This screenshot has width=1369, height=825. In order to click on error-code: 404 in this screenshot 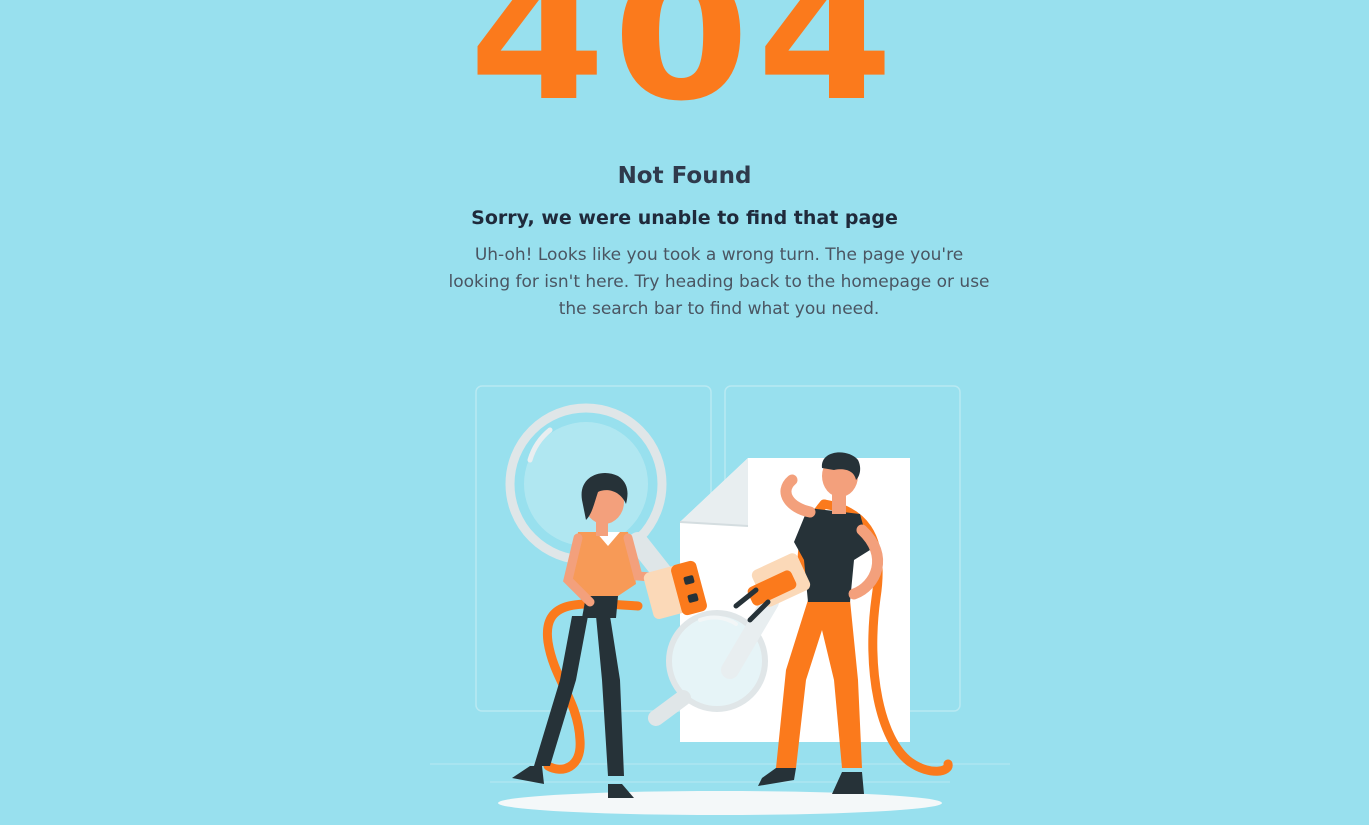, I will do `click(684, 70)`.